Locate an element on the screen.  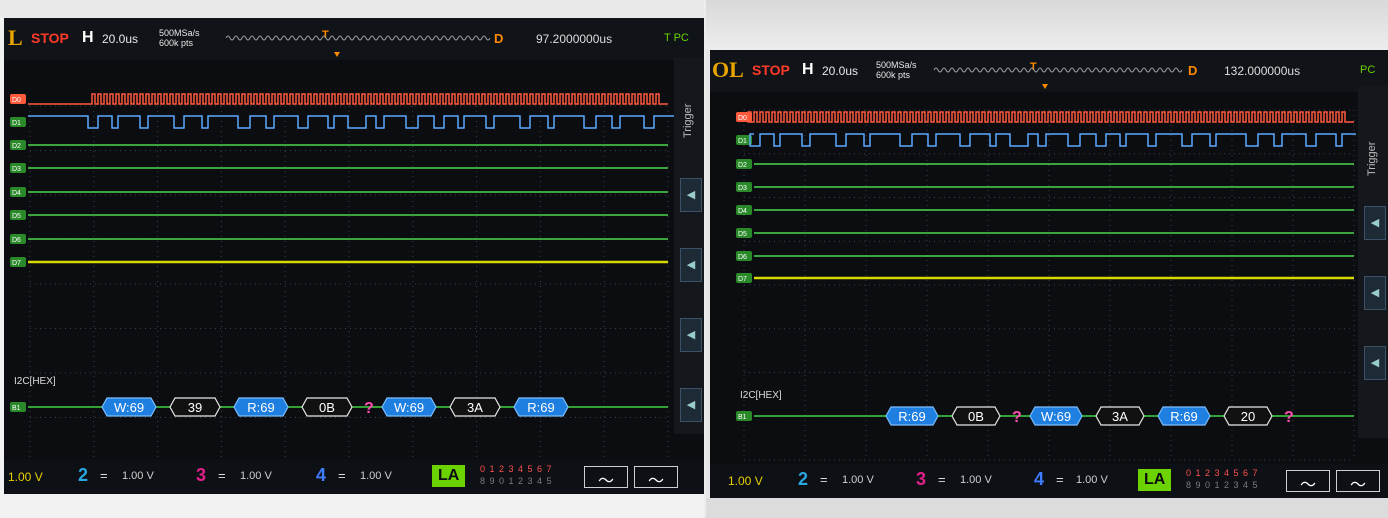
memory-indicator is located at coordinates (358, 38).